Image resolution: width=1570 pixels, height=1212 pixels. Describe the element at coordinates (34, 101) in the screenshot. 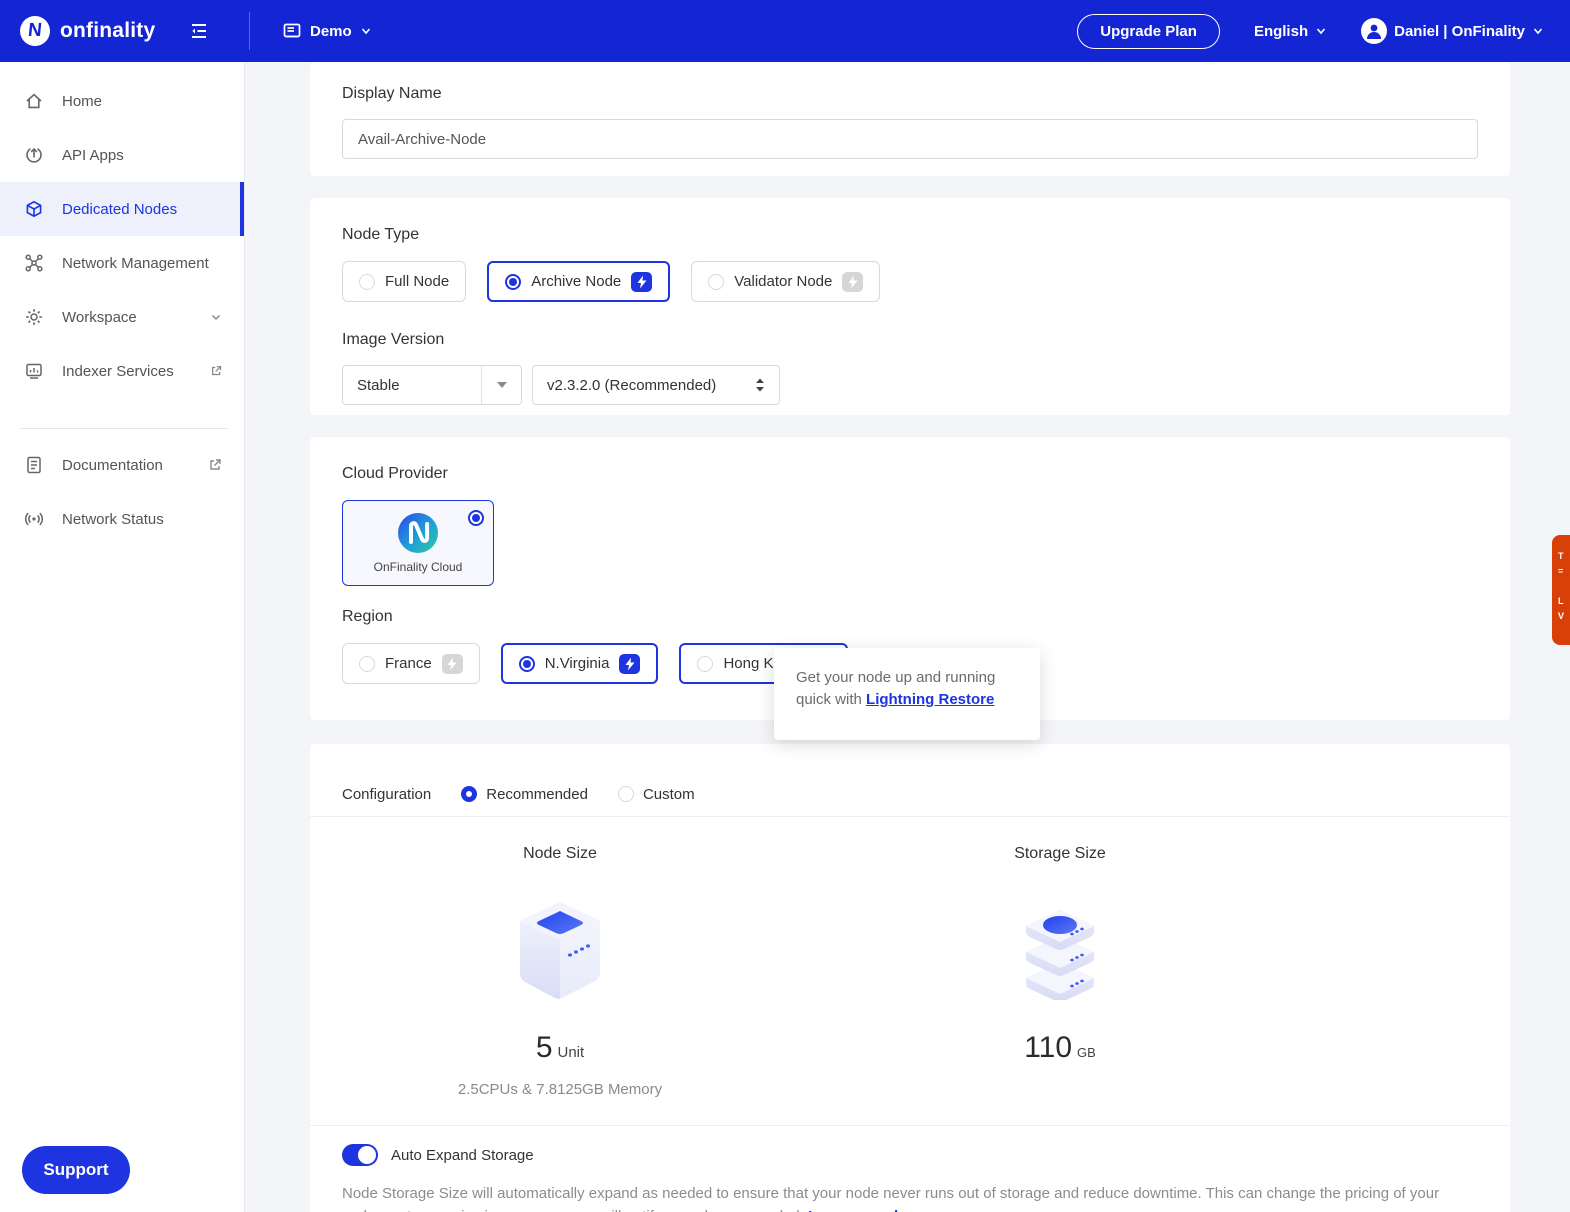

I see `home-icon` at that location.